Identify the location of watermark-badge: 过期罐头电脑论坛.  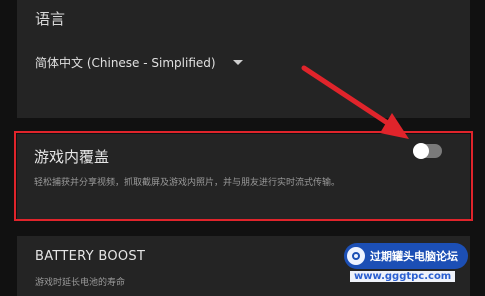
(406, 256).